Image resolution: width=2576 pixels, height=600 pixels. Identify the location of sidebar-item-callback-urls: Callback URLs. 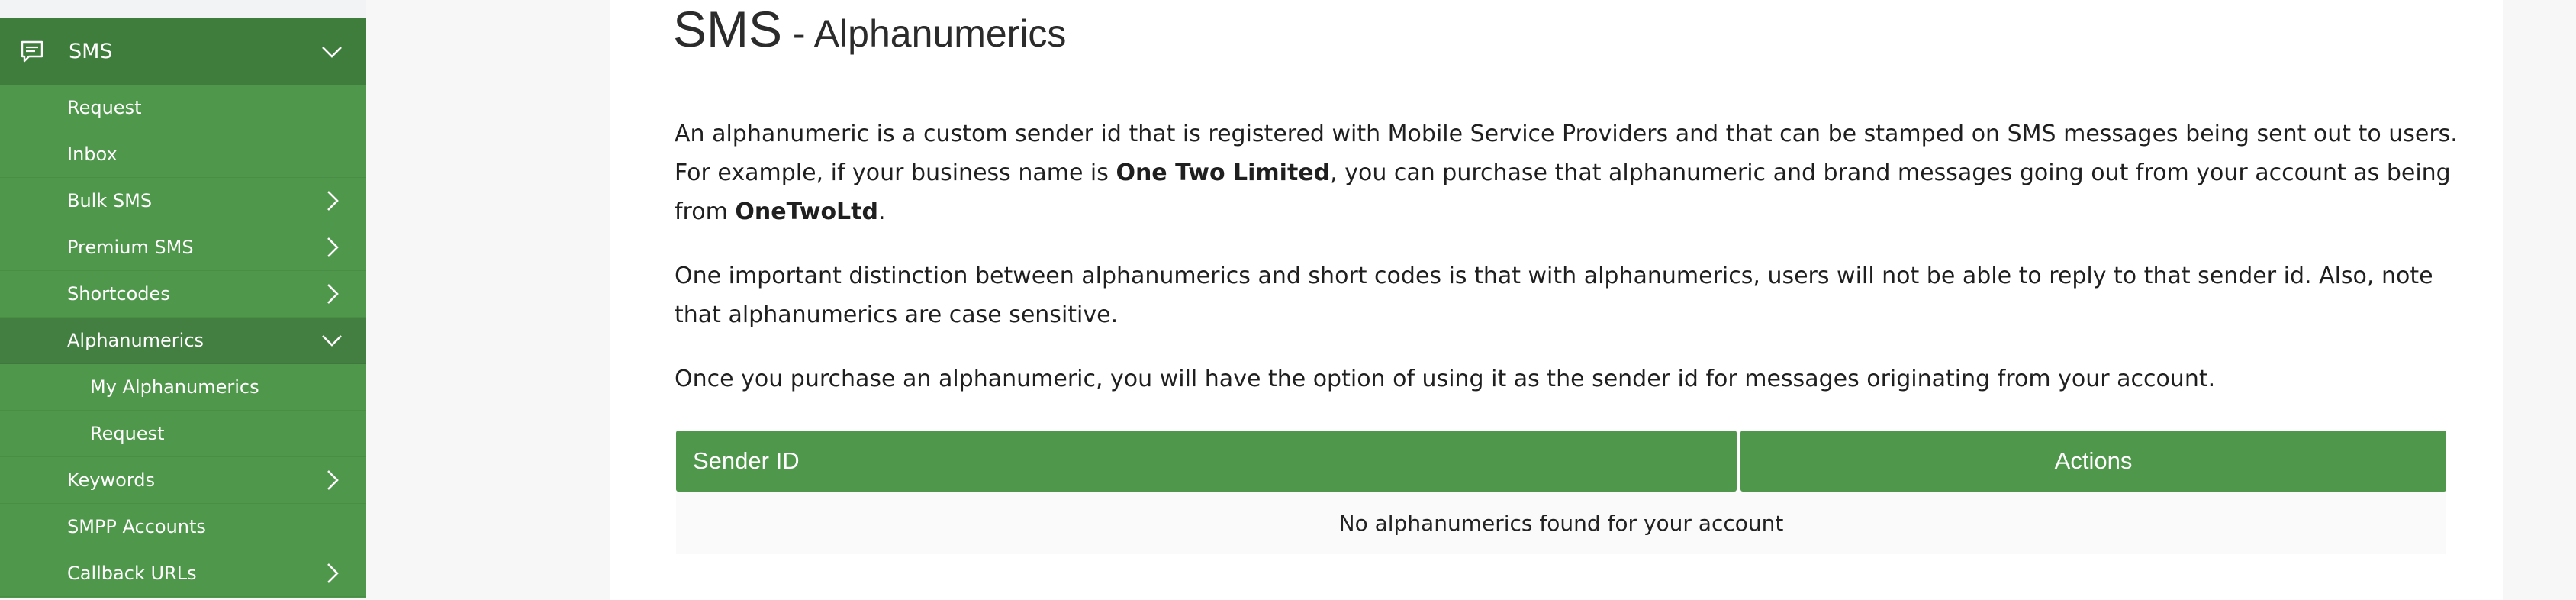
(183, 574).